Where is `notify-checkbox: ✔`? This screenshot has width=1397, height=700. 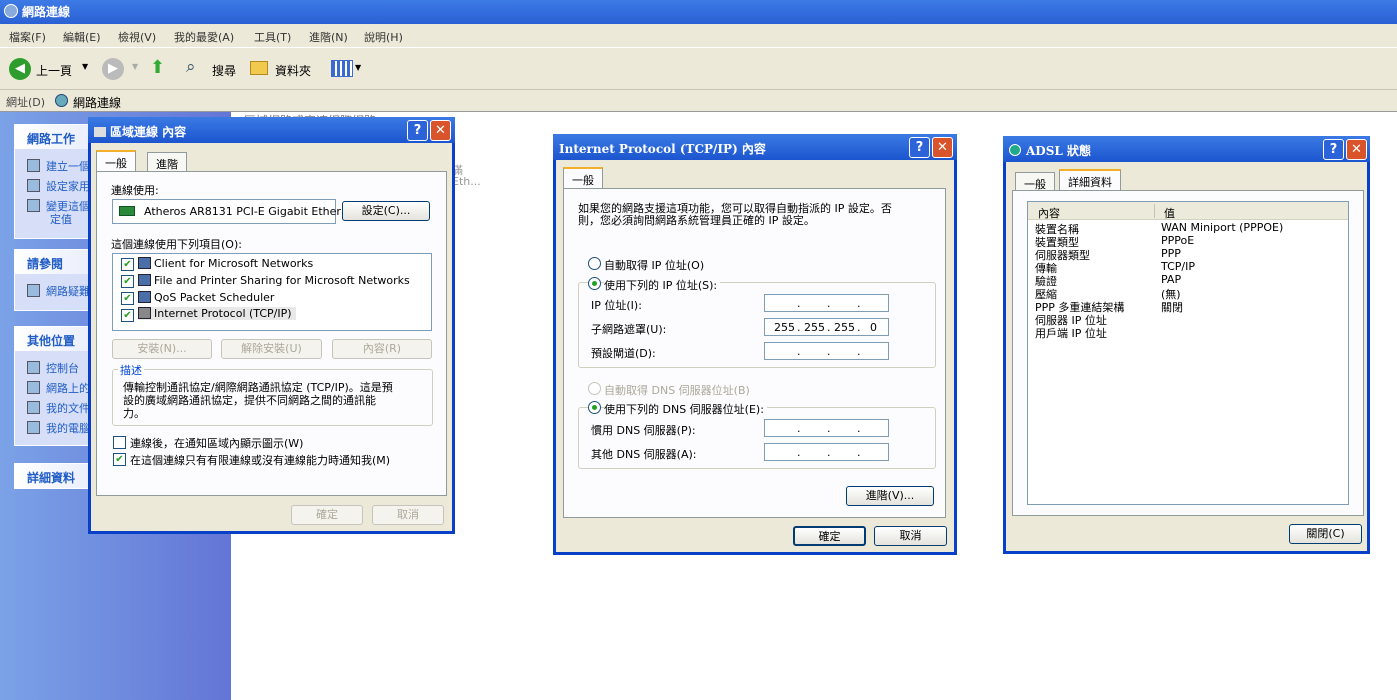 notify-checkbox: ✔ is located at coordinates (119, 459).